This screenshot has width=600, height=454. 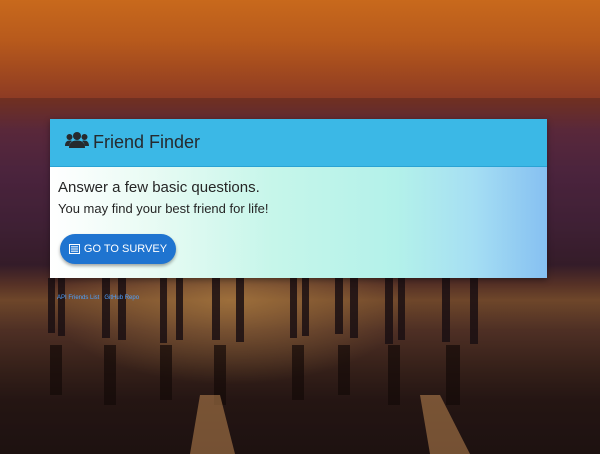 I want to click on go-to-survey-button: GO TO SURVEY, so click(x=118, y=249).